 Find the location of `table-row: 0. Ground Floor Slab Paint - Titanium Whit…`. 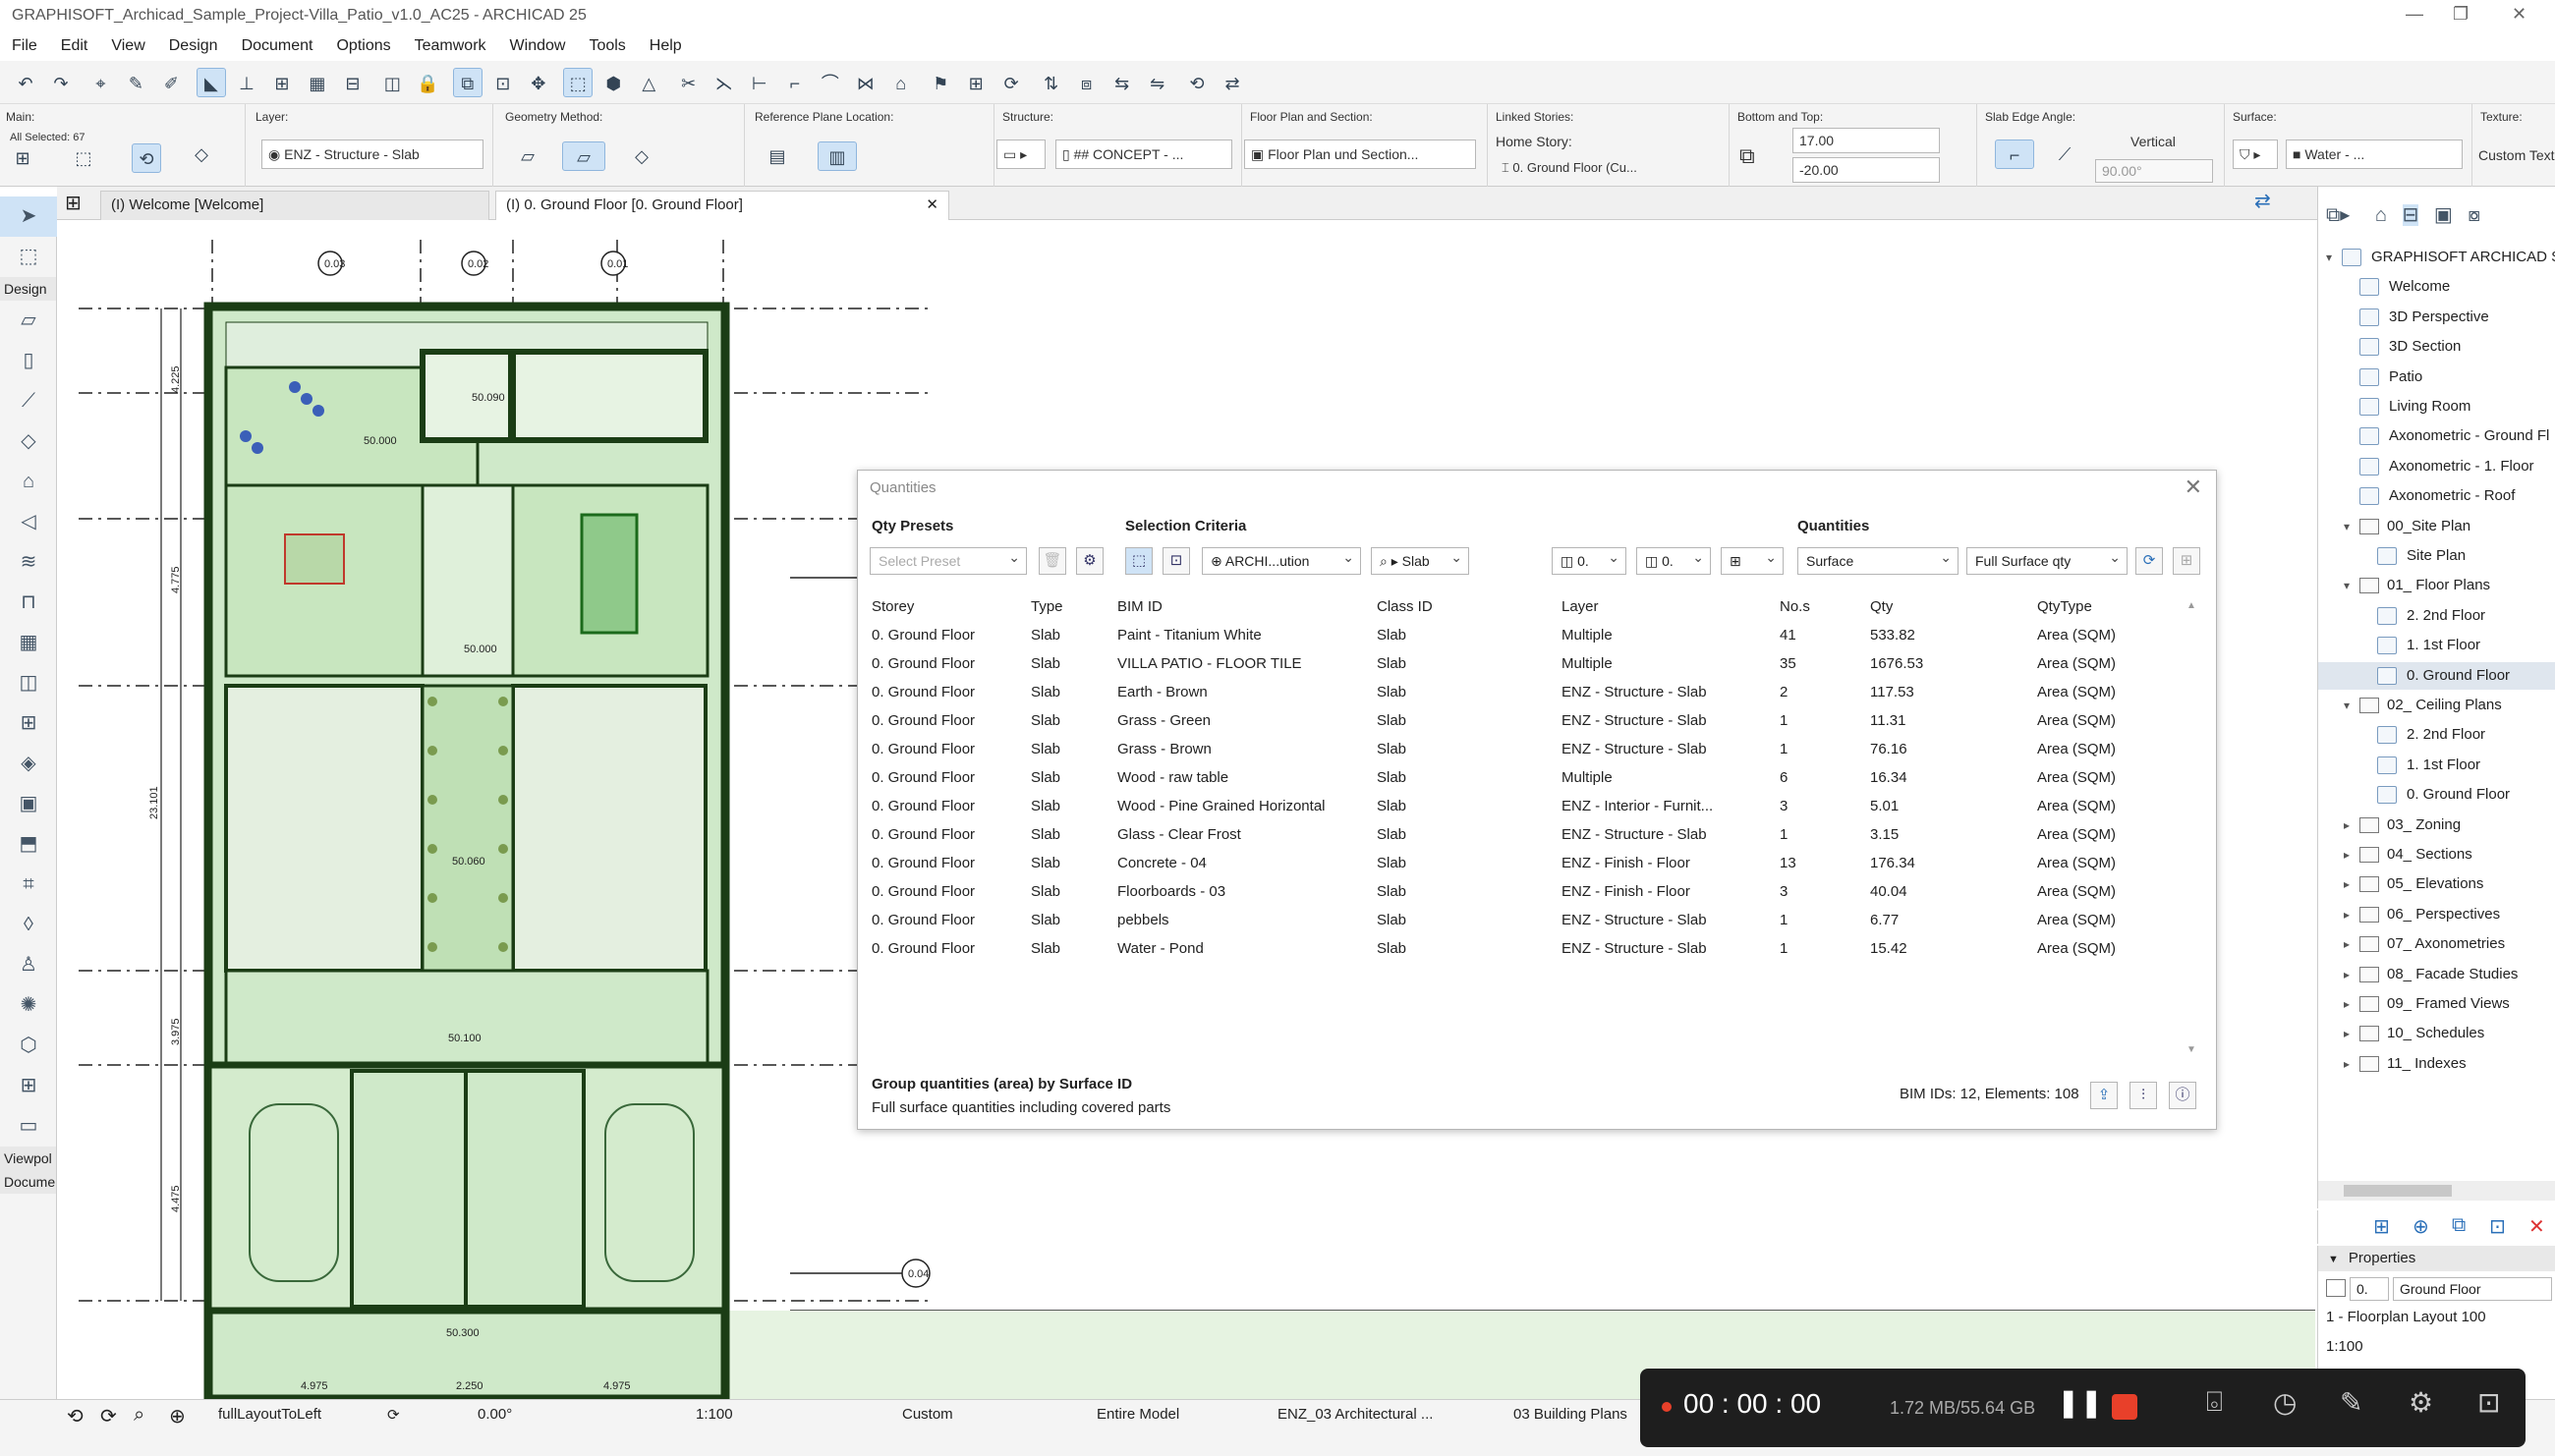

table-row: 0. Ground Floor Slab Paint - Titanium Whit… is located at coordinates (1528, 635).